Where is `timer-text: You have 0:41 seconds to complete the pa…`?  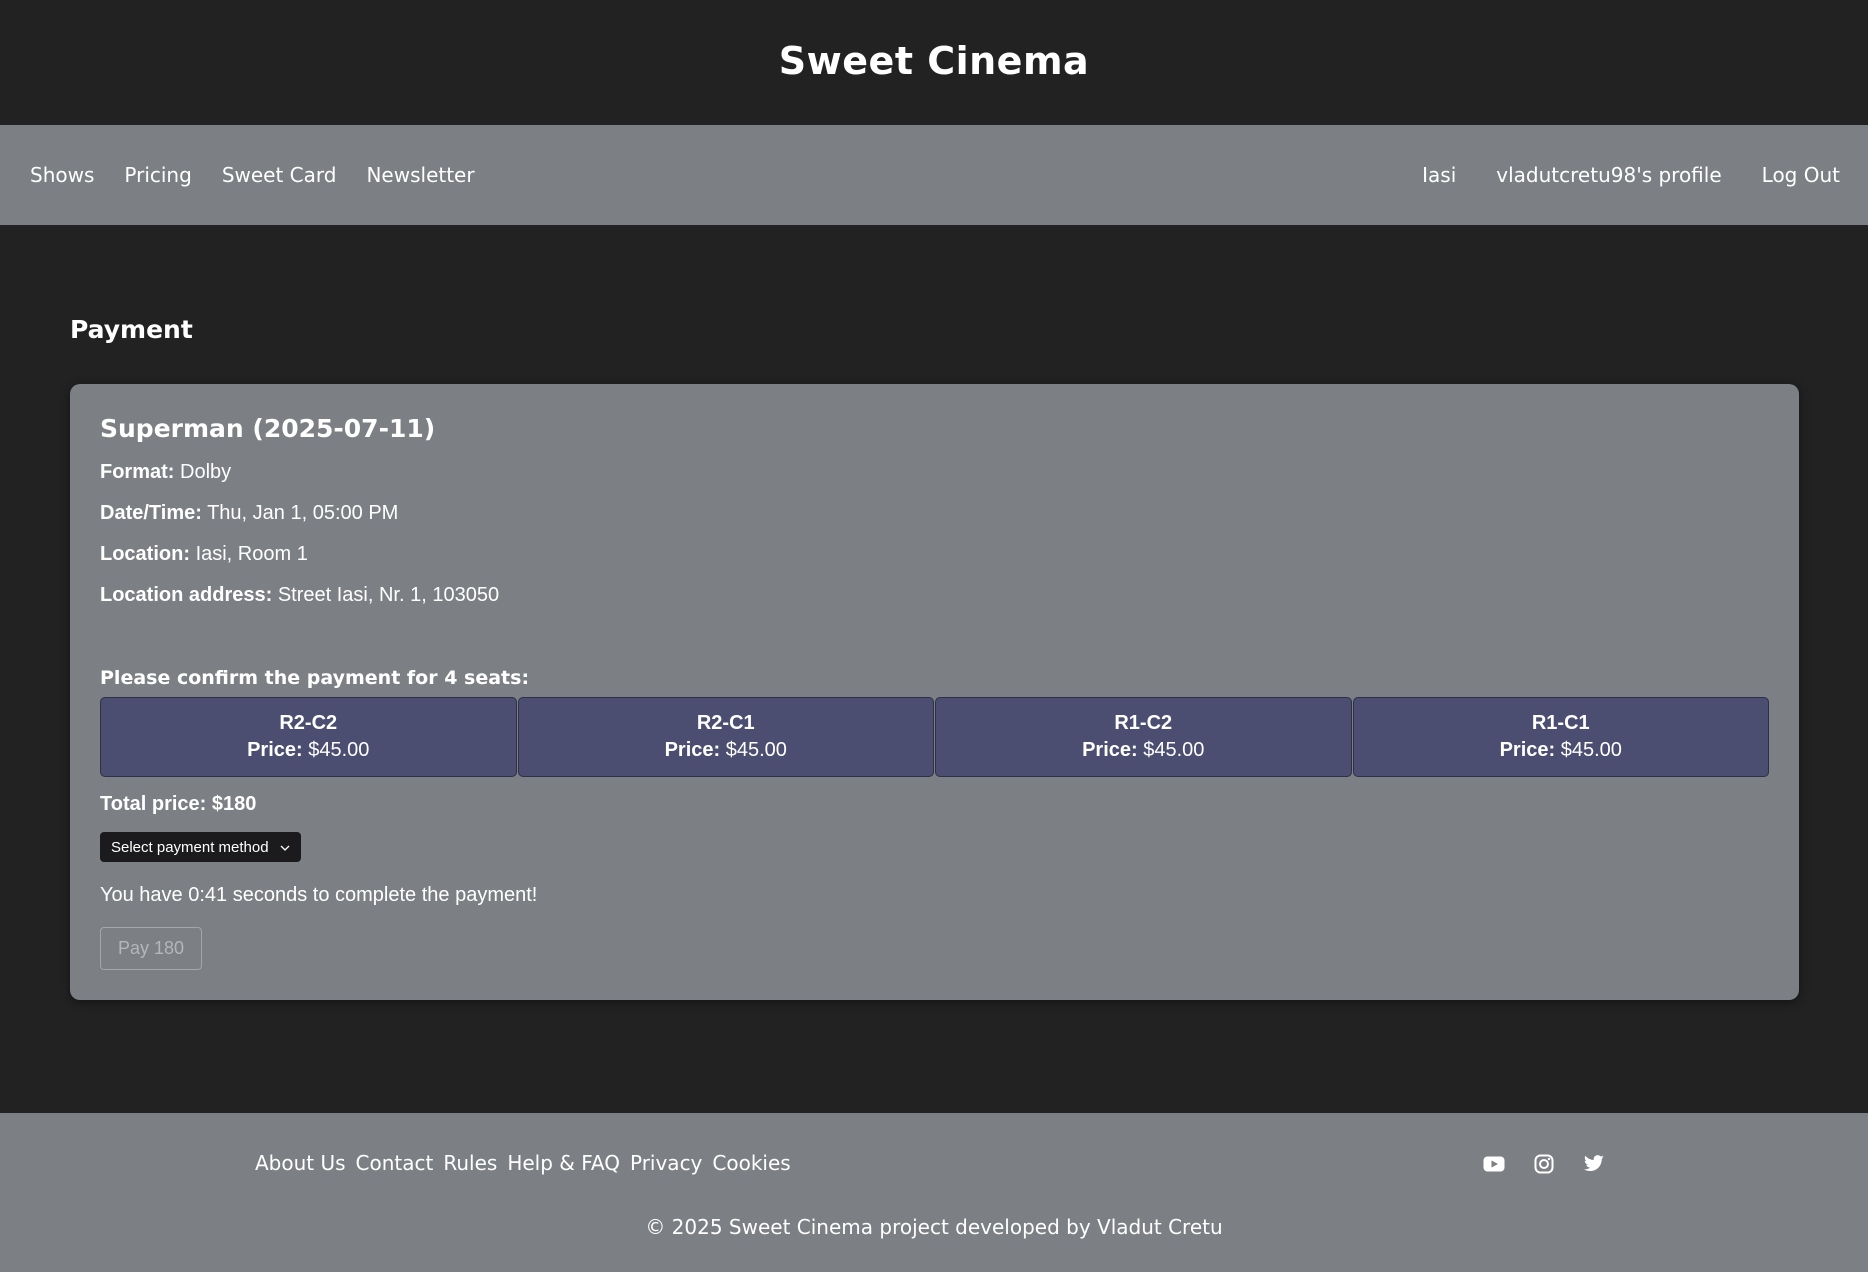 timer-text: You have 0:41 seconds to complete the pa… is located at coordinates (319, 895).